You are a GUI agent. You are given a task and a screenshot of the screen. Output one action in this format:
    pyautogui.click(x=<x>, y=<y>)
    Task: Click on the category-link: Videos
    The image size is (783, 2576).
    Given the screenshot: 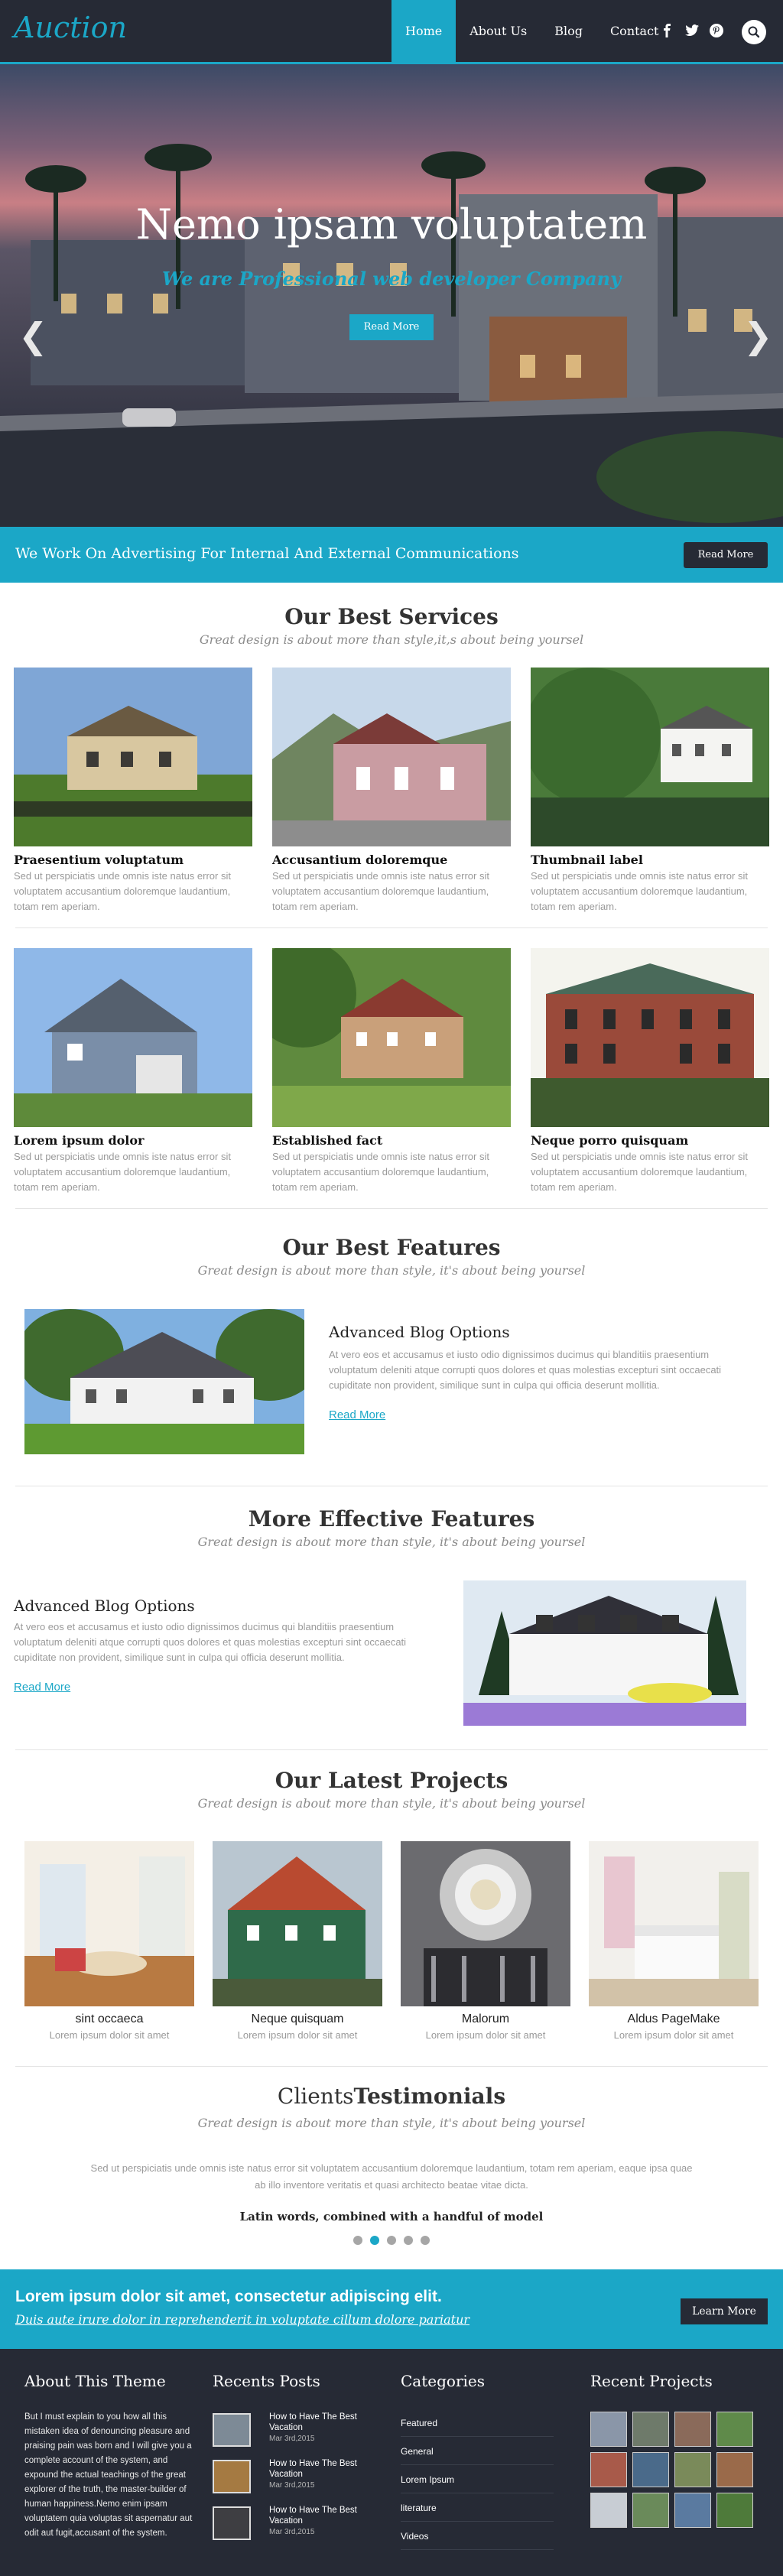 What is the action you would take?
    pyautogui.click(x=477, y=2536)
    